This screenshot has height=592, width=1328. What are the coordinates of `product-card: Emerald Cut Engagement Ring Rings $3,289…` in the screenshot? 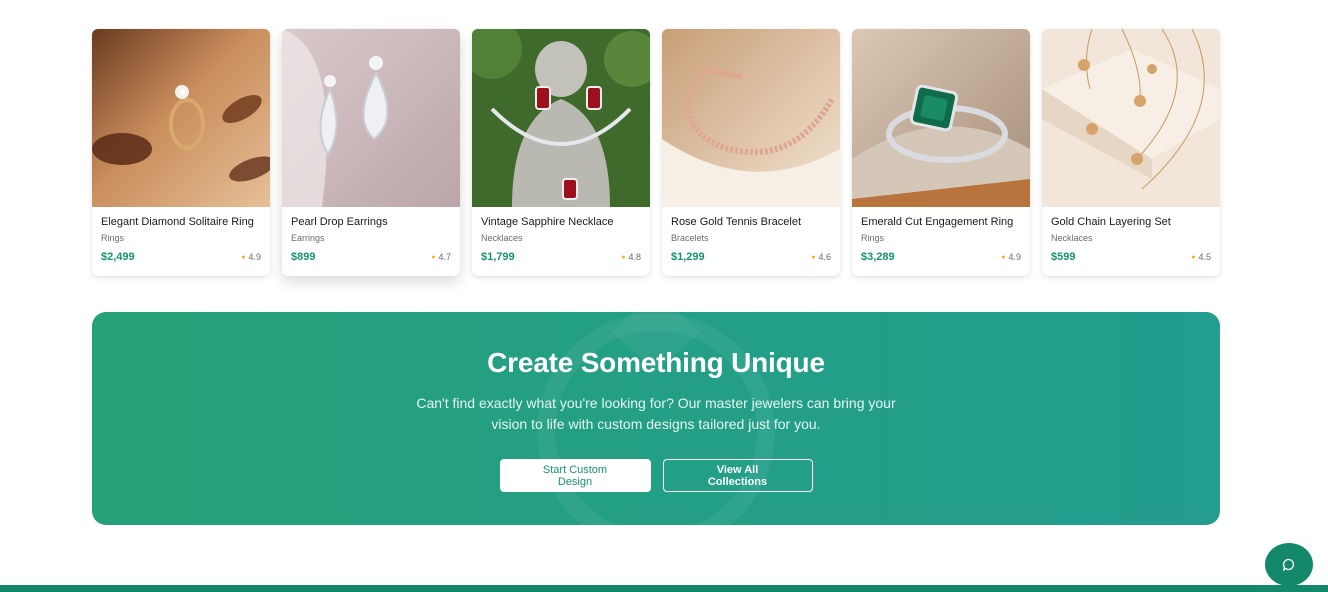 It's located at (941, 152).